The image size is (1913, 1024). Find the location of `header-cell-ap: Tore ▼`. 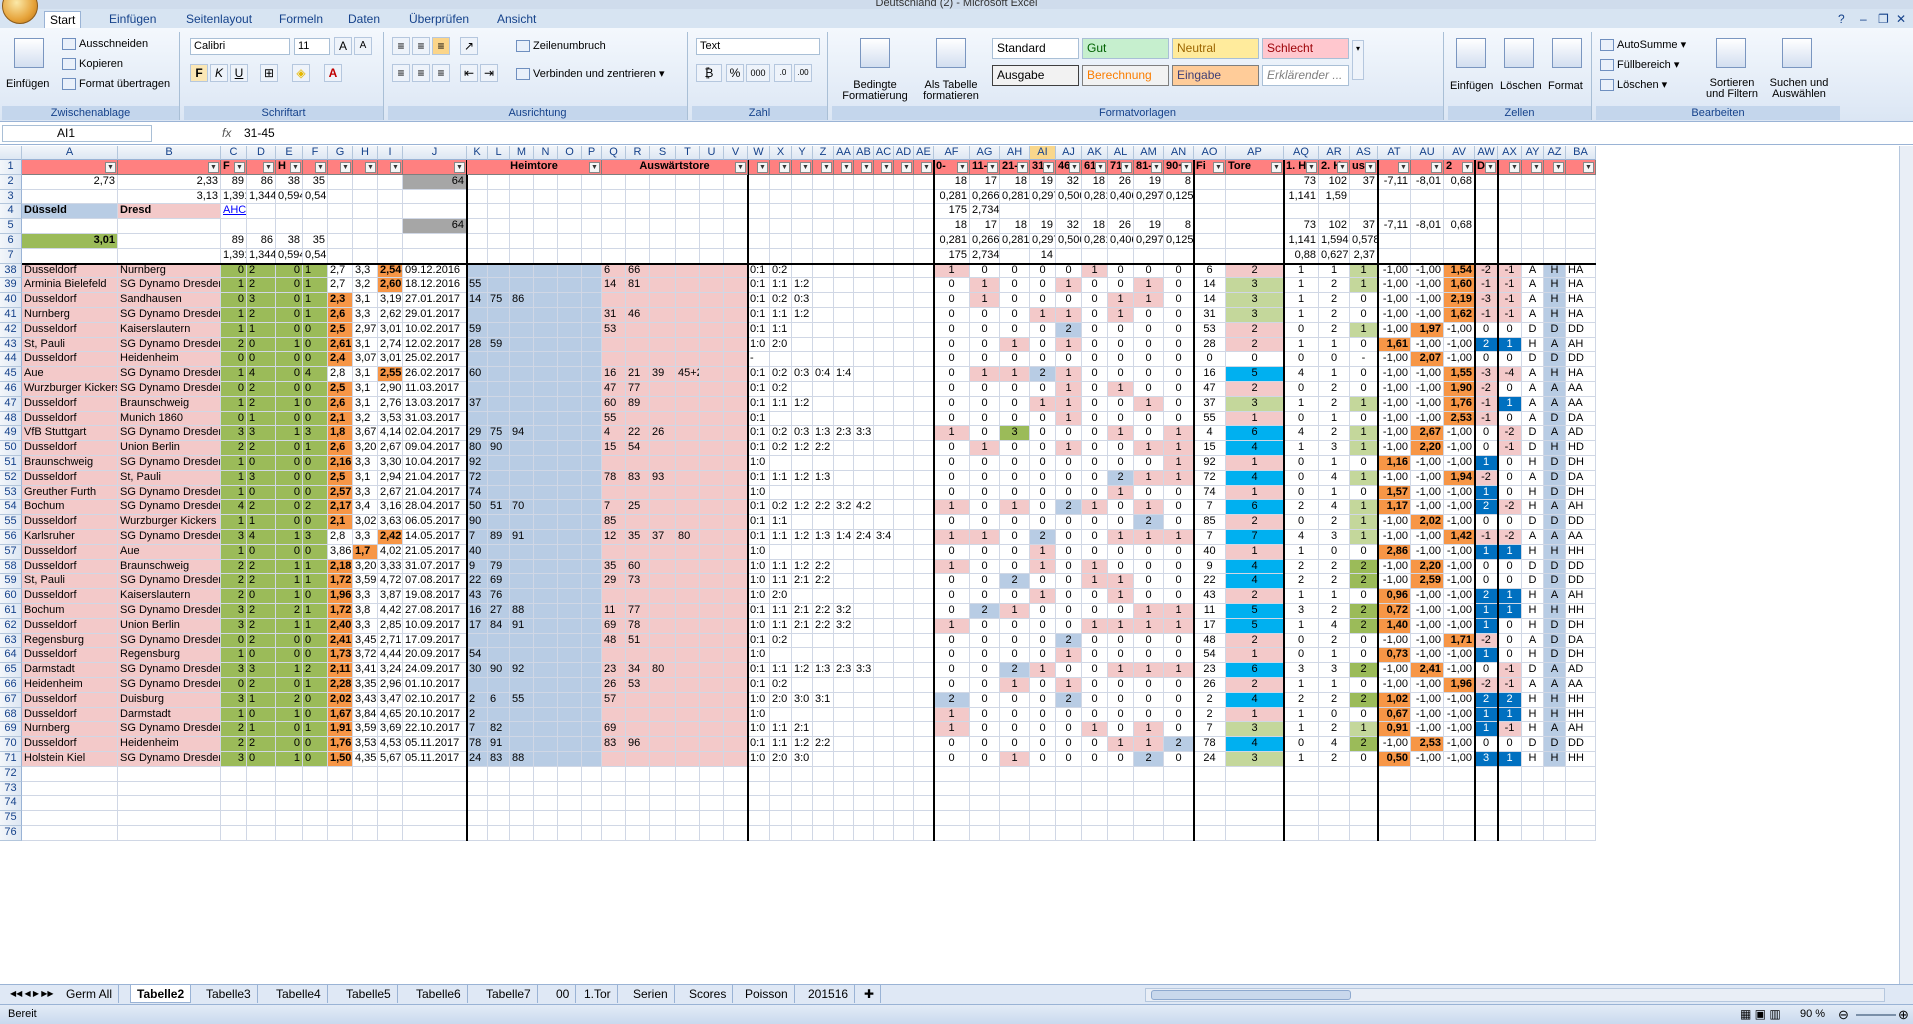

header-cell-ap: Tore ▼ is located at coordinates (1255, 167).